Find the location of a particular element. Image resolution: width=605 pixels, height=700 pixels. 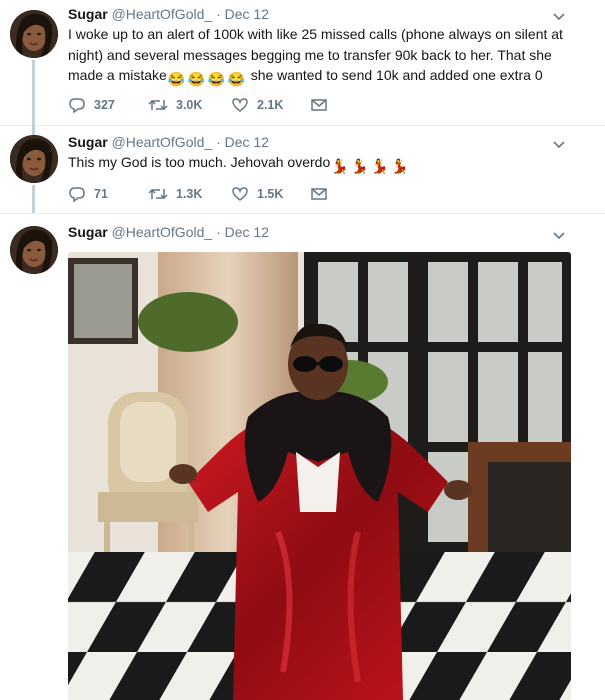

like-count: 1.5K is located at coordinates (270, 194).